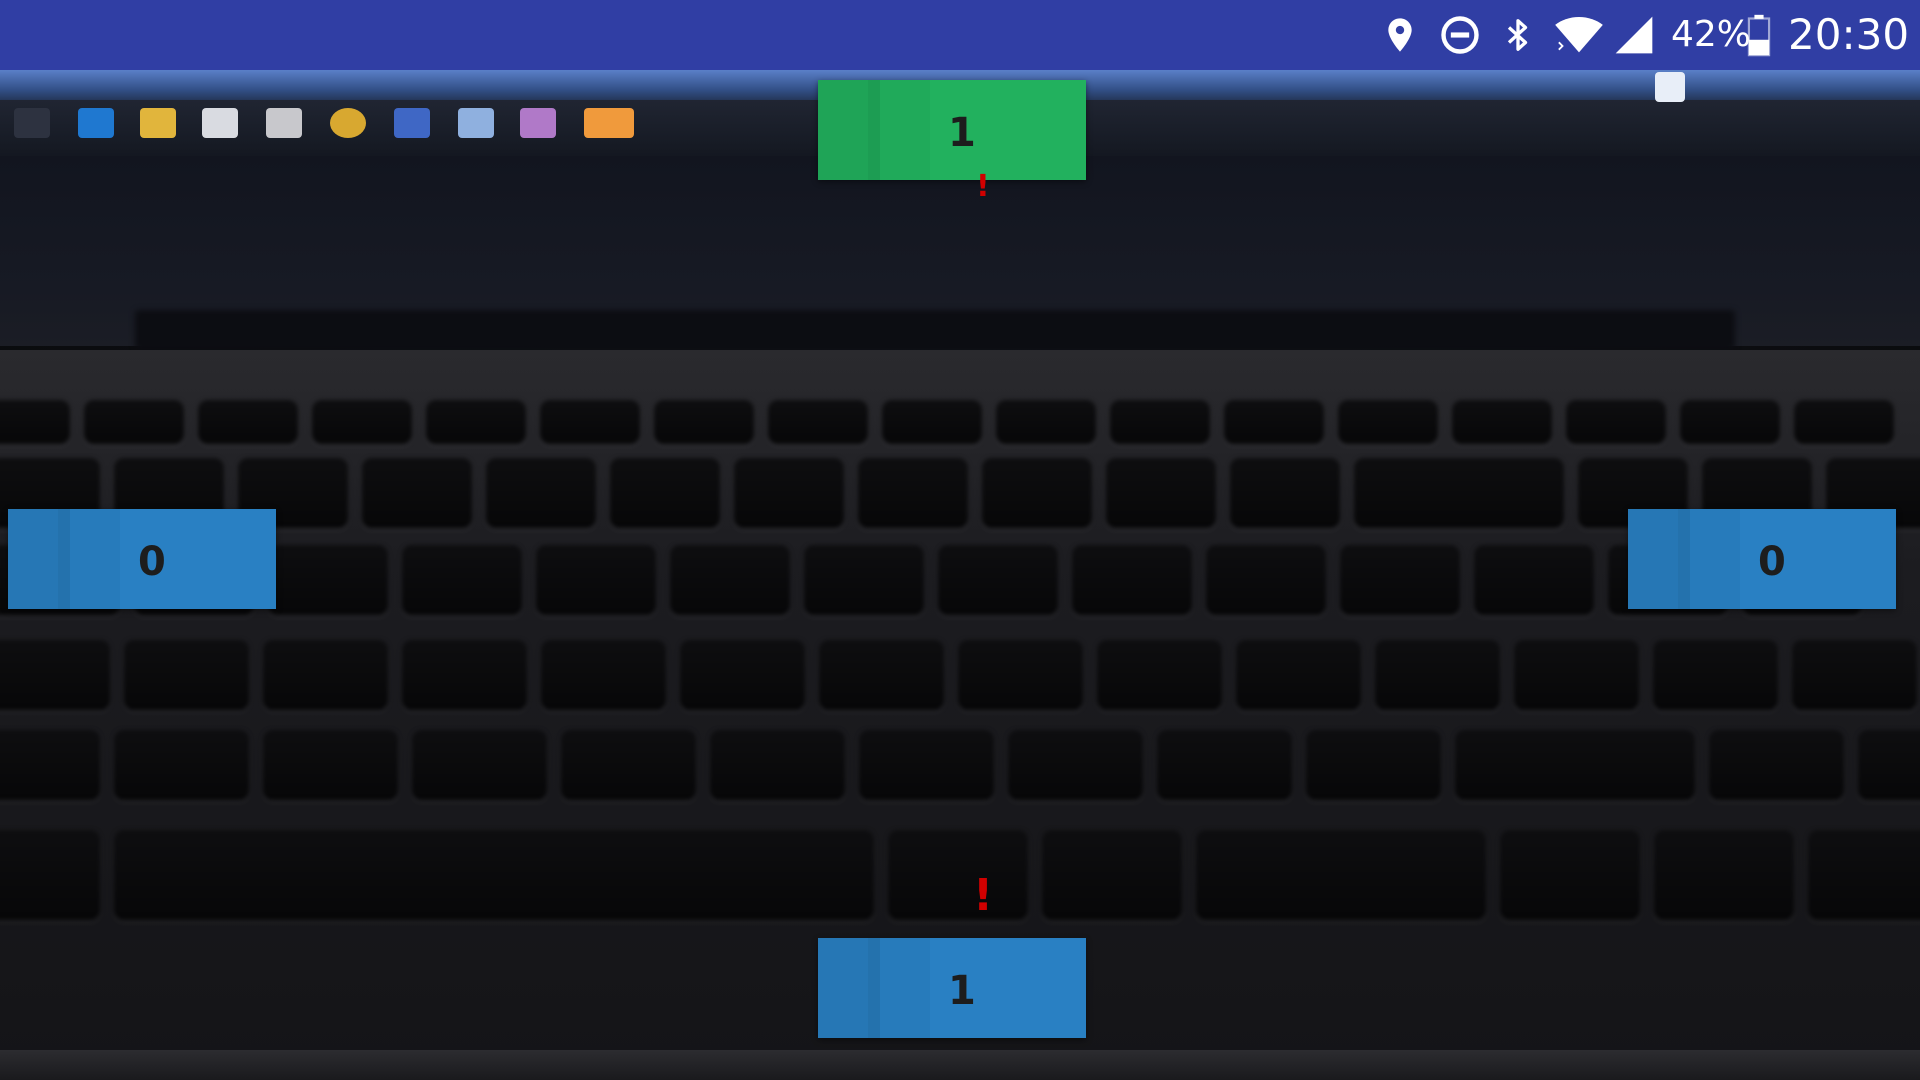 This screenshot has height=1080, width=1920. I want to click on wifi-icon, so click(1579, 35).